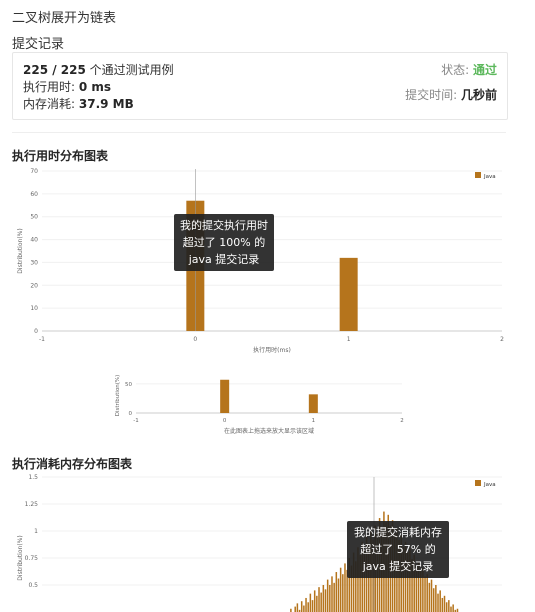  I want to click on memory-tooltip-line1: 我的提交消耗内存, so click(398, 532).